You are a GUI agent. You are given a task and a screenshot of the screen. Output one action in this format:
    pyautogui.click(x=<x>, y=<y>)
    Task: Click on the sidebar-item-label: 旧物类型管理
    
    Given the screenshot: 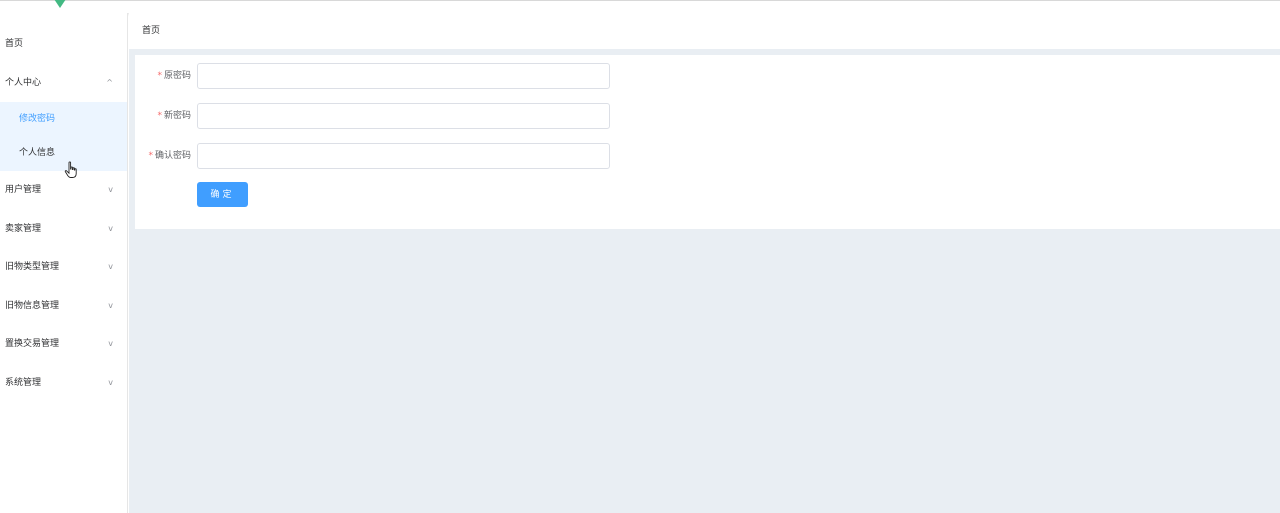 What is the action you would take?
    pyautogui.click(x=32, y=267)
    